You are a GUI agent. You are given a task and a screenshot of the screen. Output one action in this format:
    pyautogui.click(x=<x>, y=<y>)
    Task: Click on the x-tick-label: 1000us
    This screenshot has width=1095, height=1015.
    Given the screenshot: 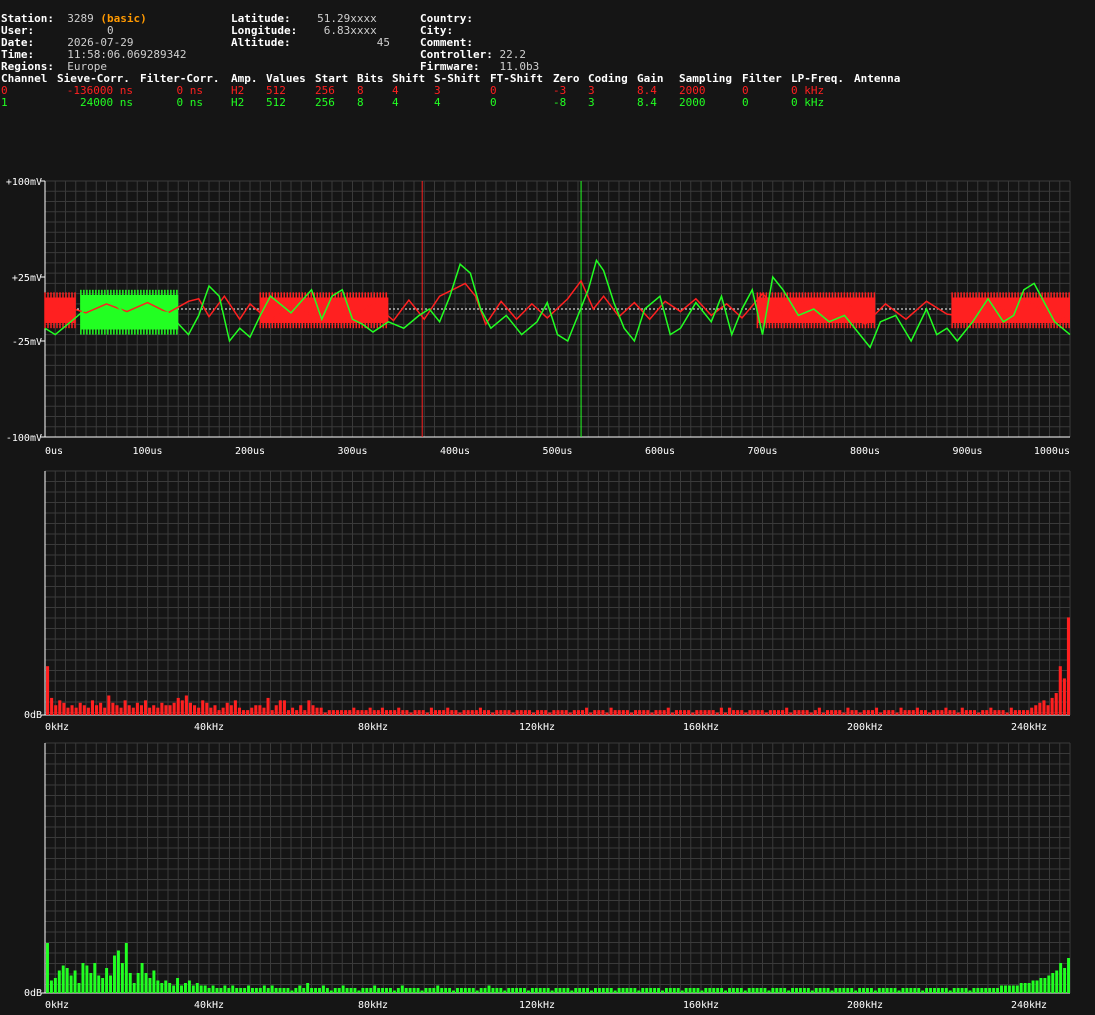 What is the action you would take?
    pyautogui.click(x=1052, y=451)
    